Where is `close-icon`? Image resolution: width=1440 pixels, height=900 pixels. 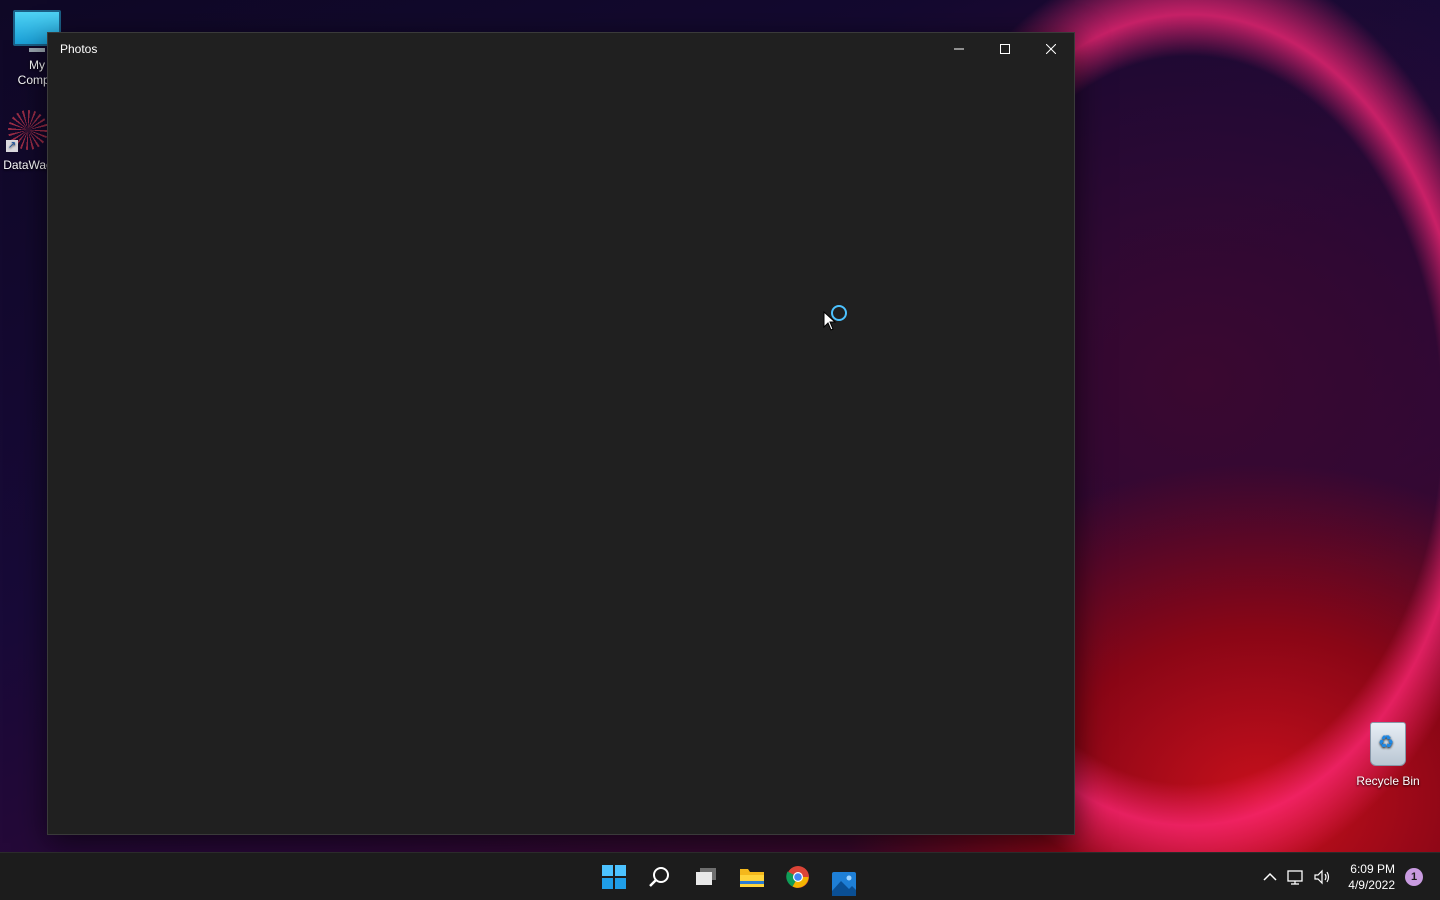 close-icon is located at coordinates (1051, 49).